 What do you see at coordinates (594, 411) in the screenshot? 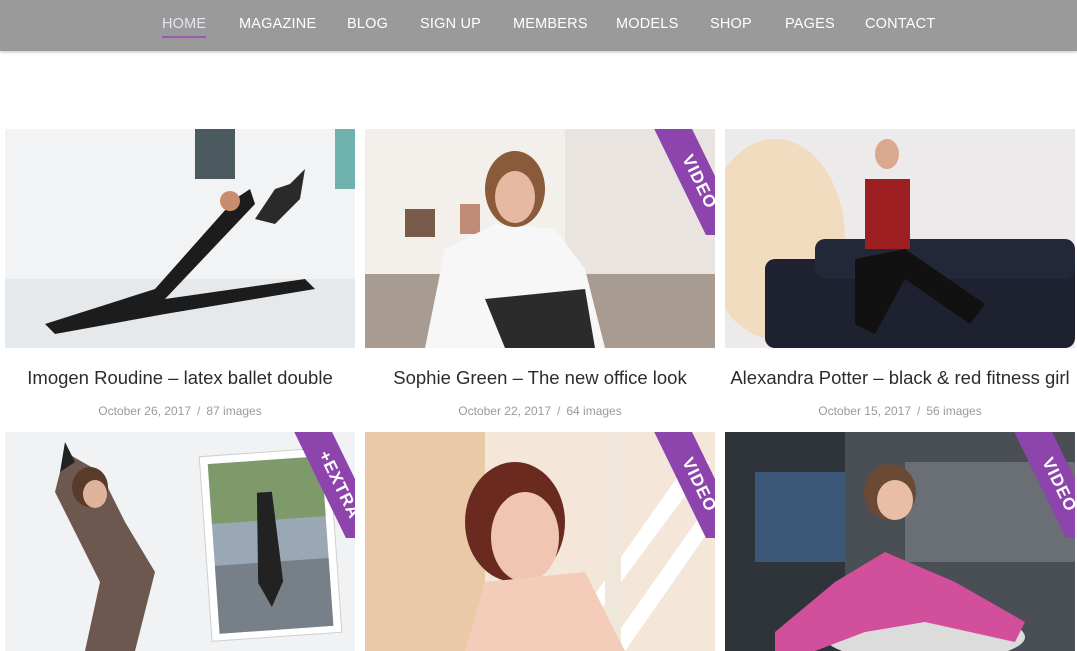
I see `gallery-count: 64 images` at bounding box center [594, 411].